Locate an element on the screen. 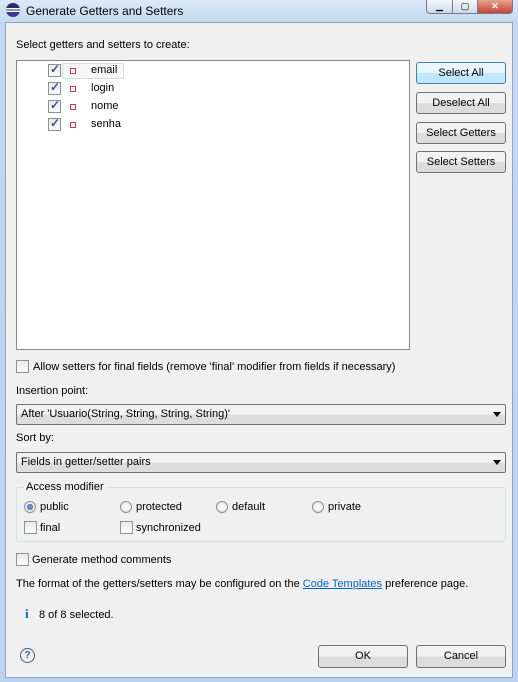 The height and width of the screenshot is (682, 518). radio-protected-label: protected is located at coordinates (159, 507).